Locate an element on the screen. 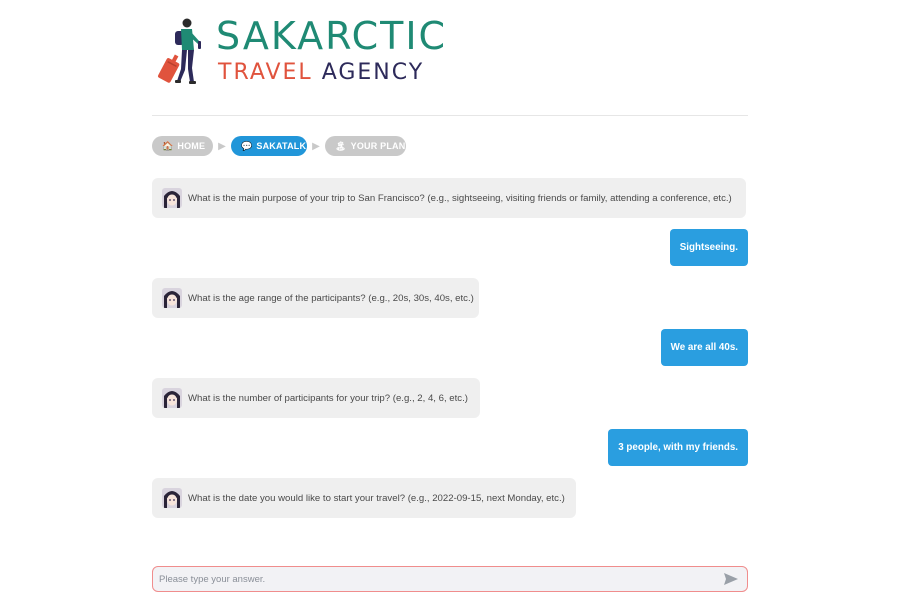 The image size is (900, 600). breadcrumb: 🏠 HOME ▶ 💬 SAKATALK ▶ 🏝 YOUR PLAN is located at coordinates (279, 146).